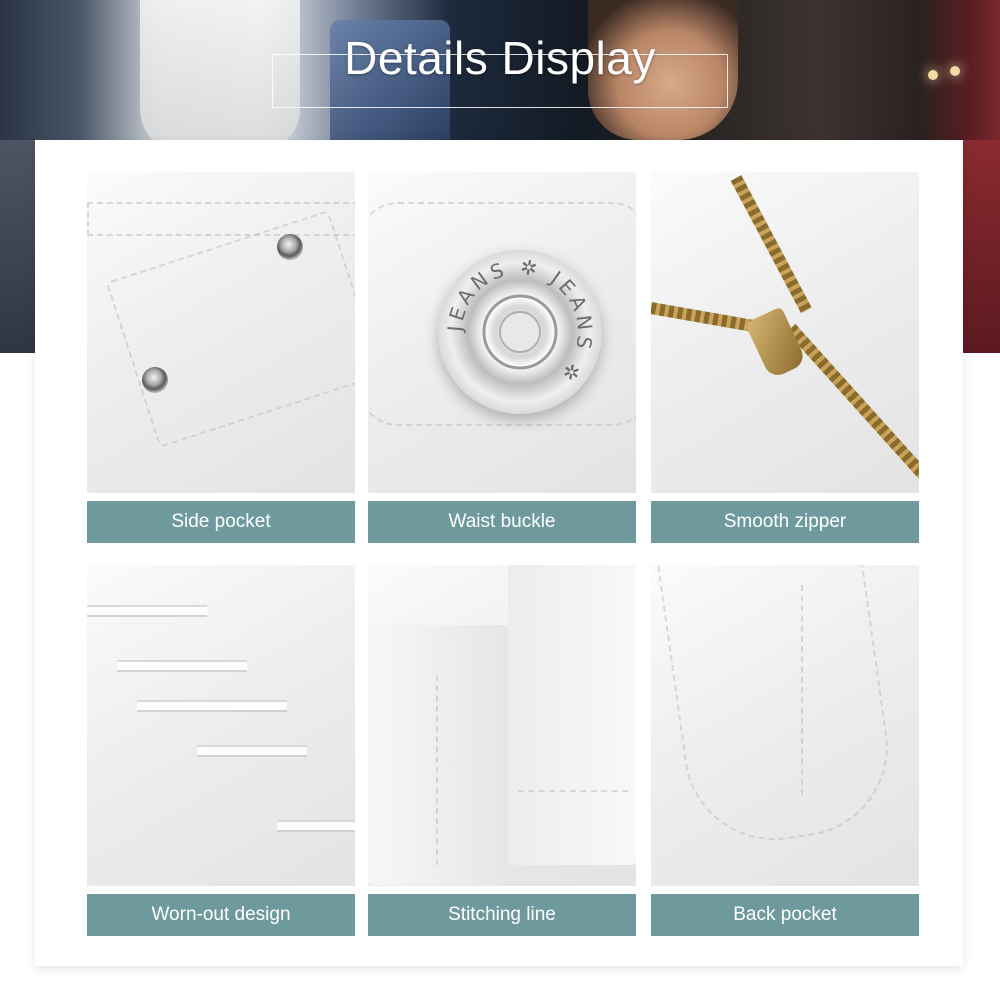 The height and width of the screenshot is (988, 1000). What do you see at coordinates (981, 246) in the screenshot?
I see `hero-right-background` at bounding box center [981, 246].